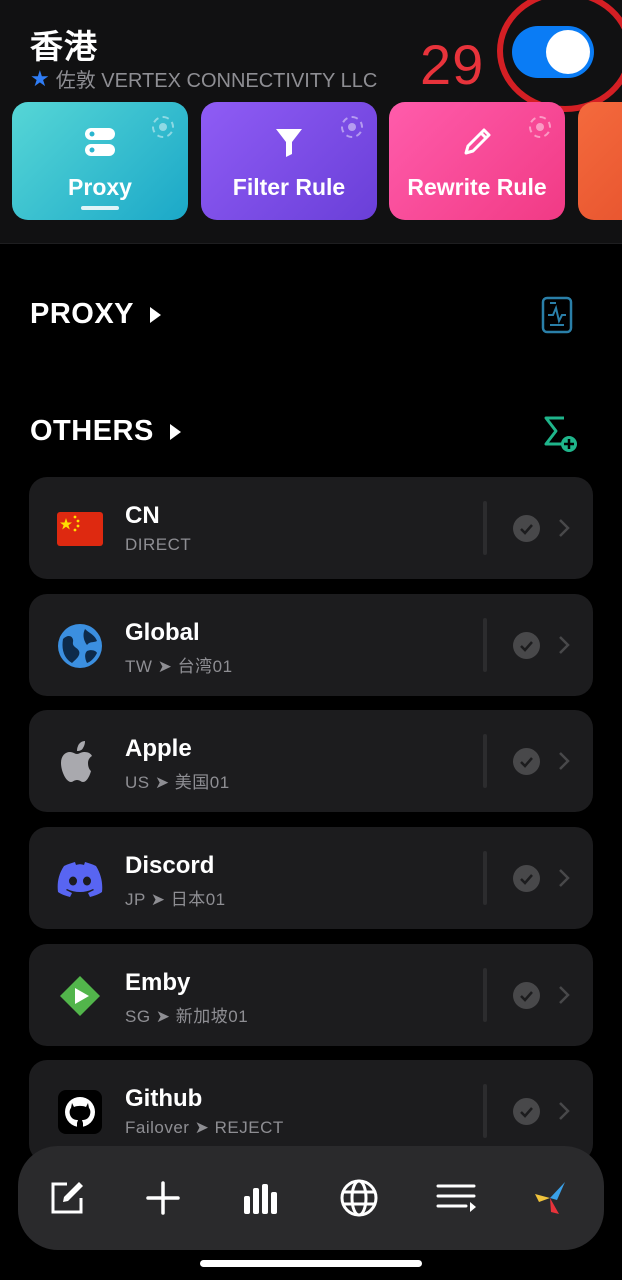  Describe the element at coordinates (452, 64) in the screenshot. I see `annotation-number: 29` at that location.